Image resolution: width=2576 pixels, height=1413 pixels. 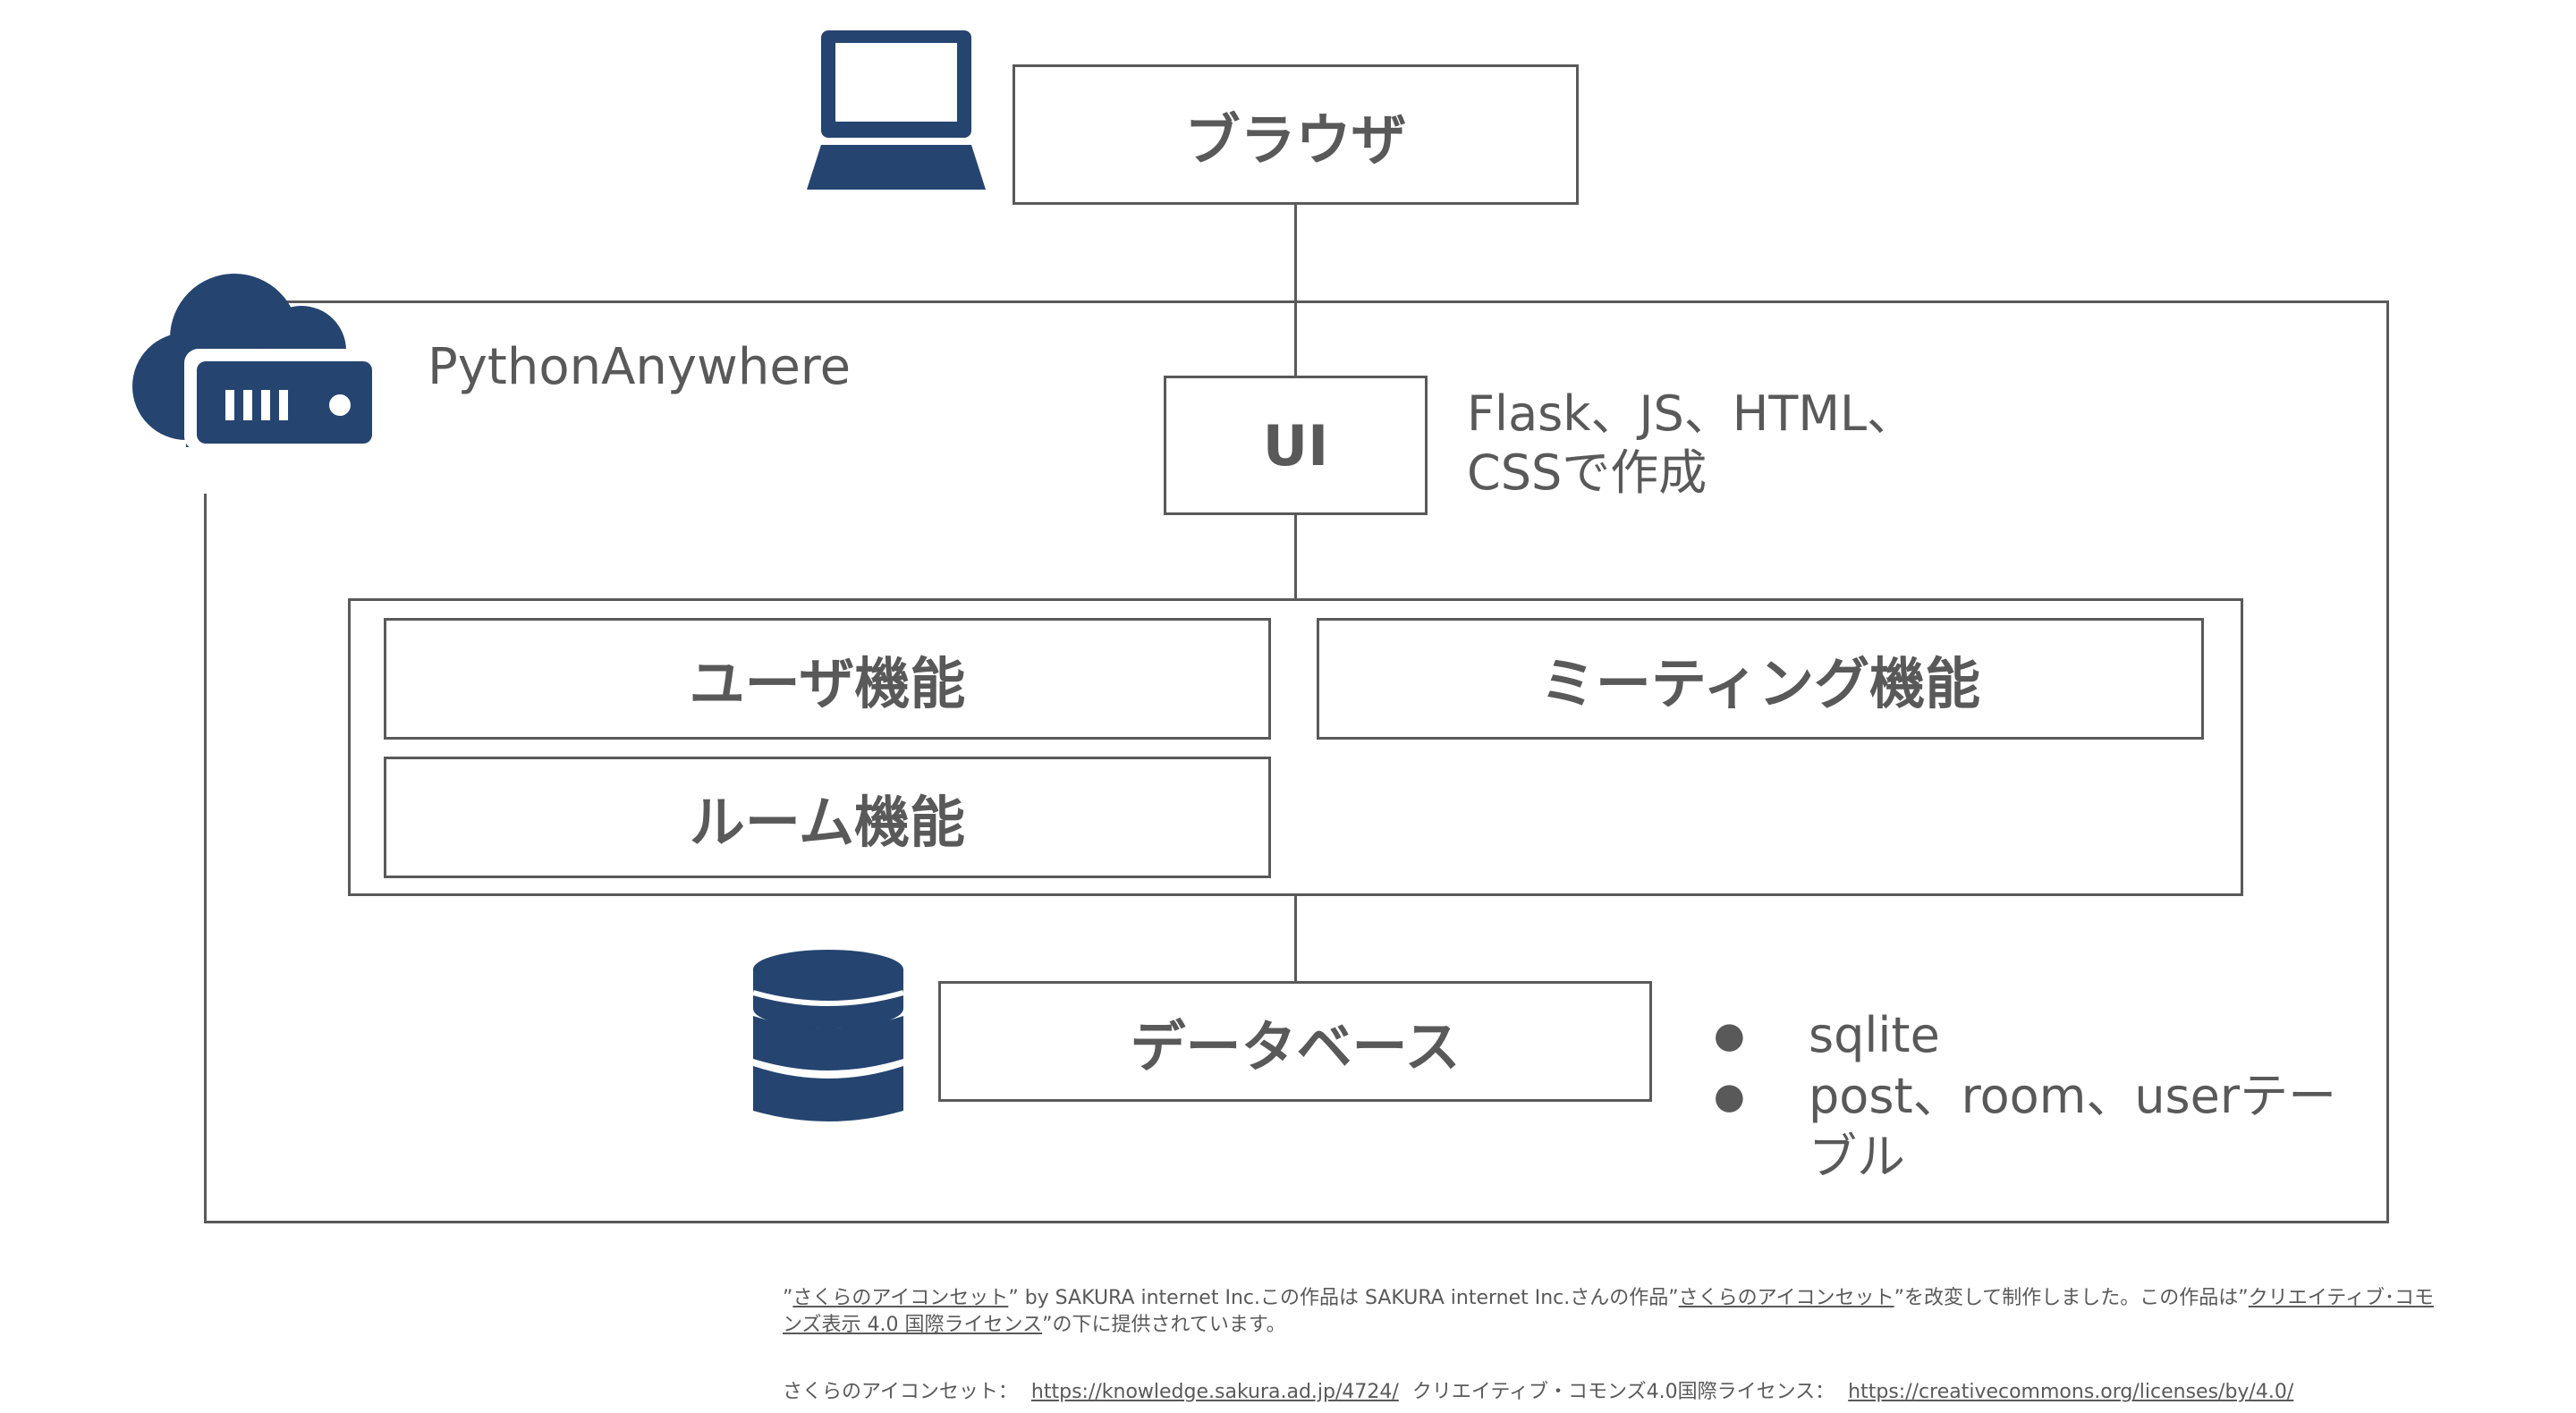 I want to click on credits-quote: ”, so click(x=788, y=1298).